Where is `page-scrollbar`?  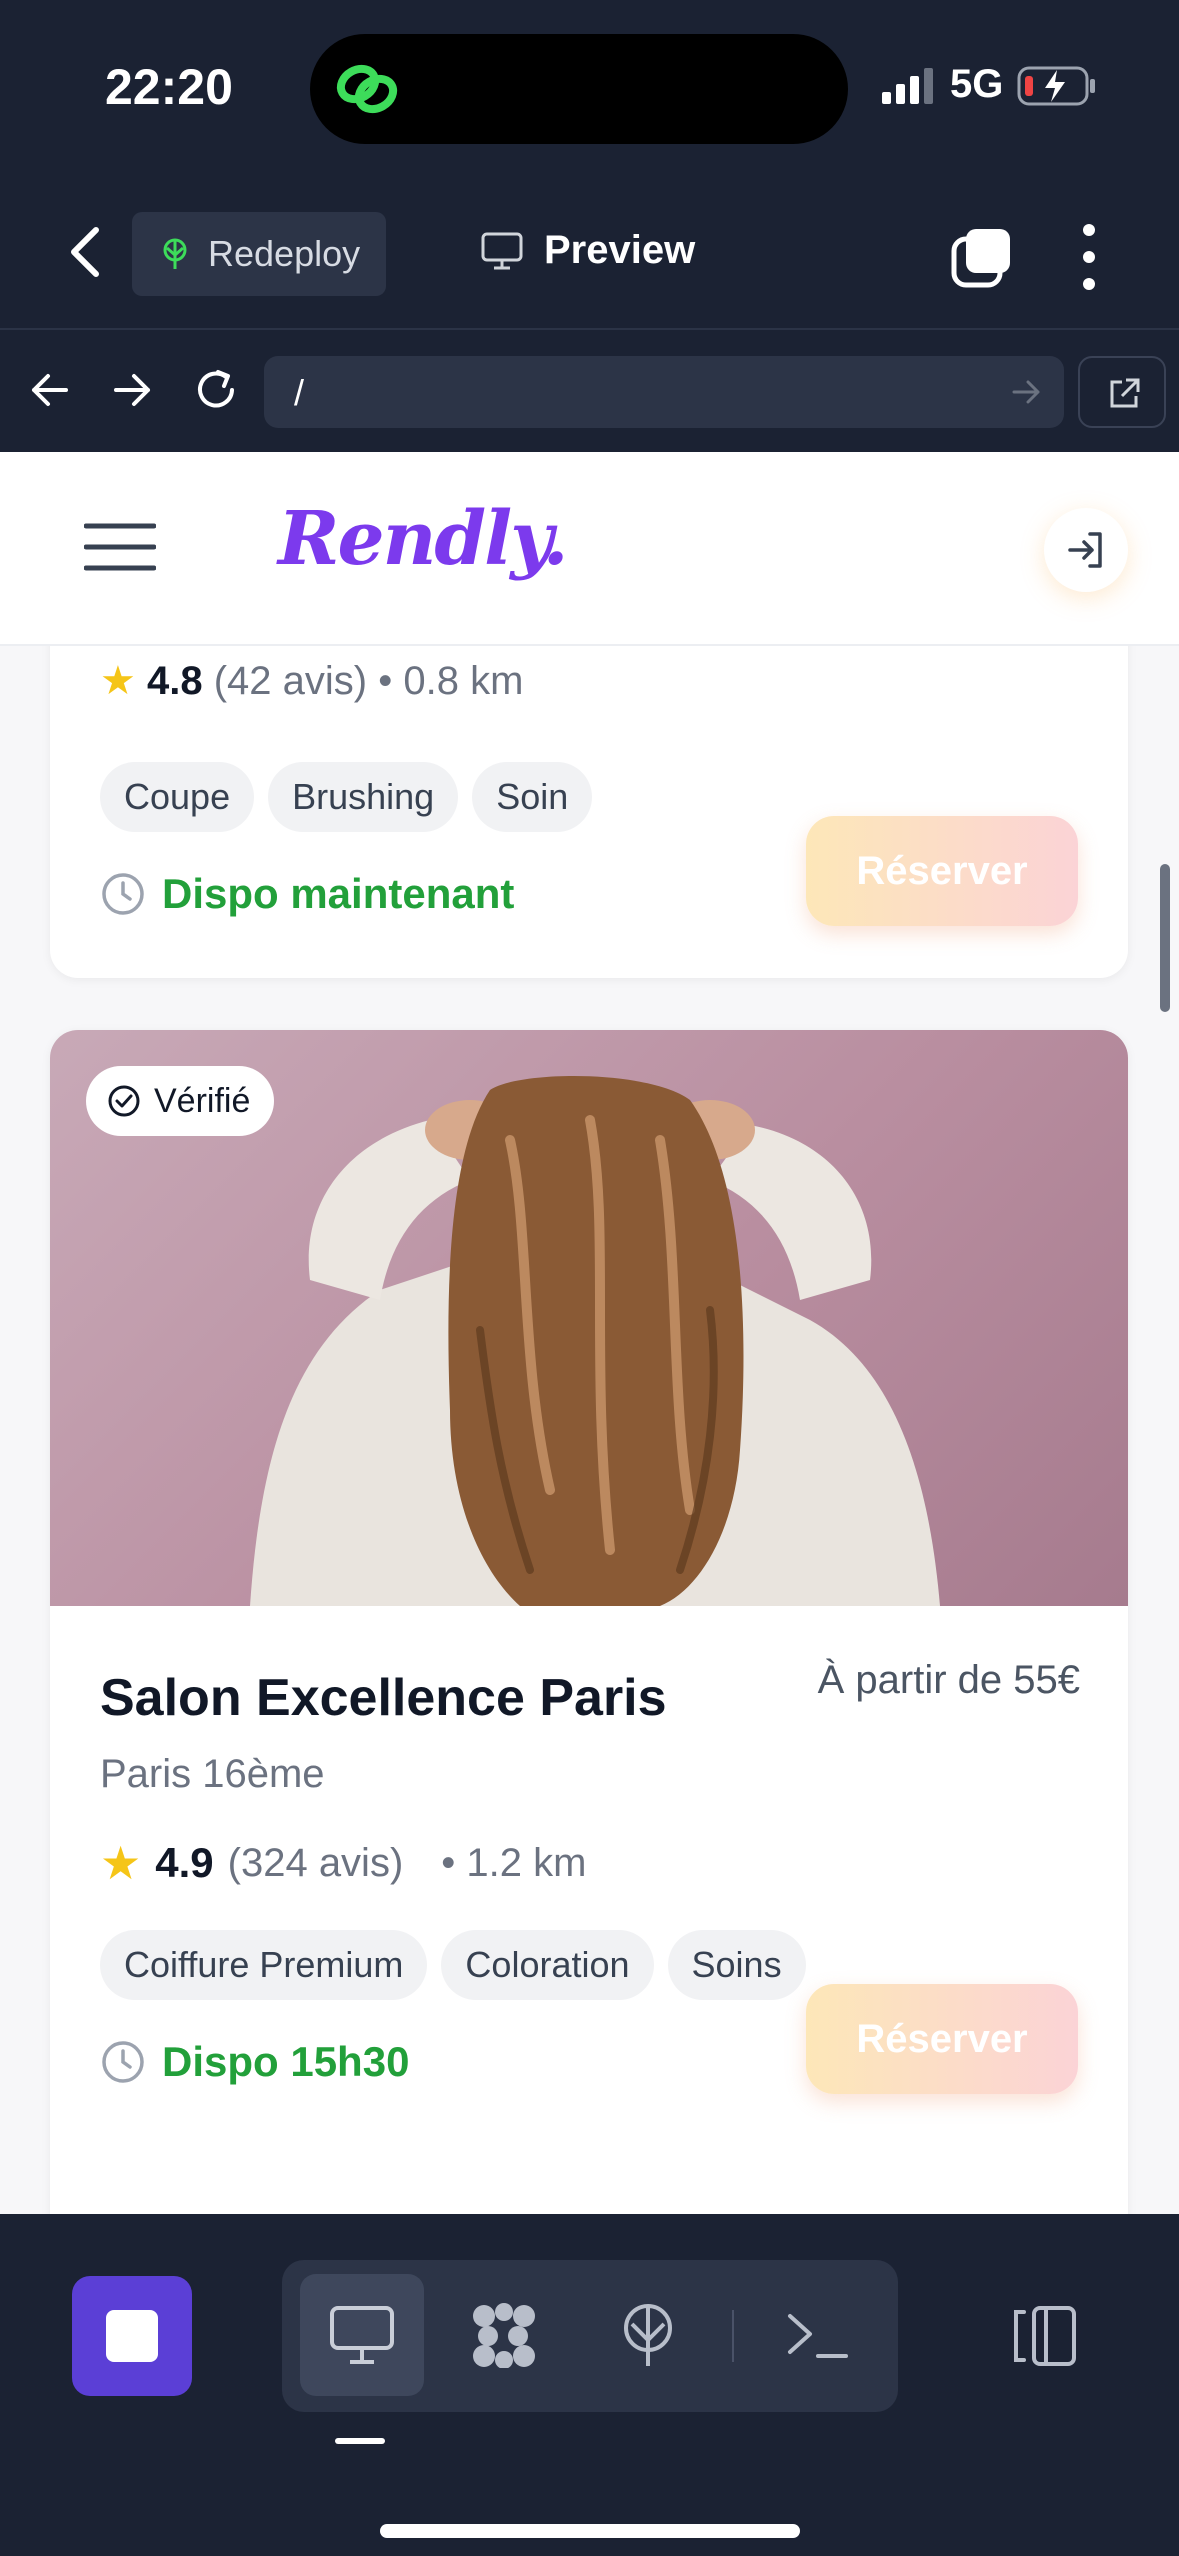 page-scrollbar is located at coordinates (1165, 938).